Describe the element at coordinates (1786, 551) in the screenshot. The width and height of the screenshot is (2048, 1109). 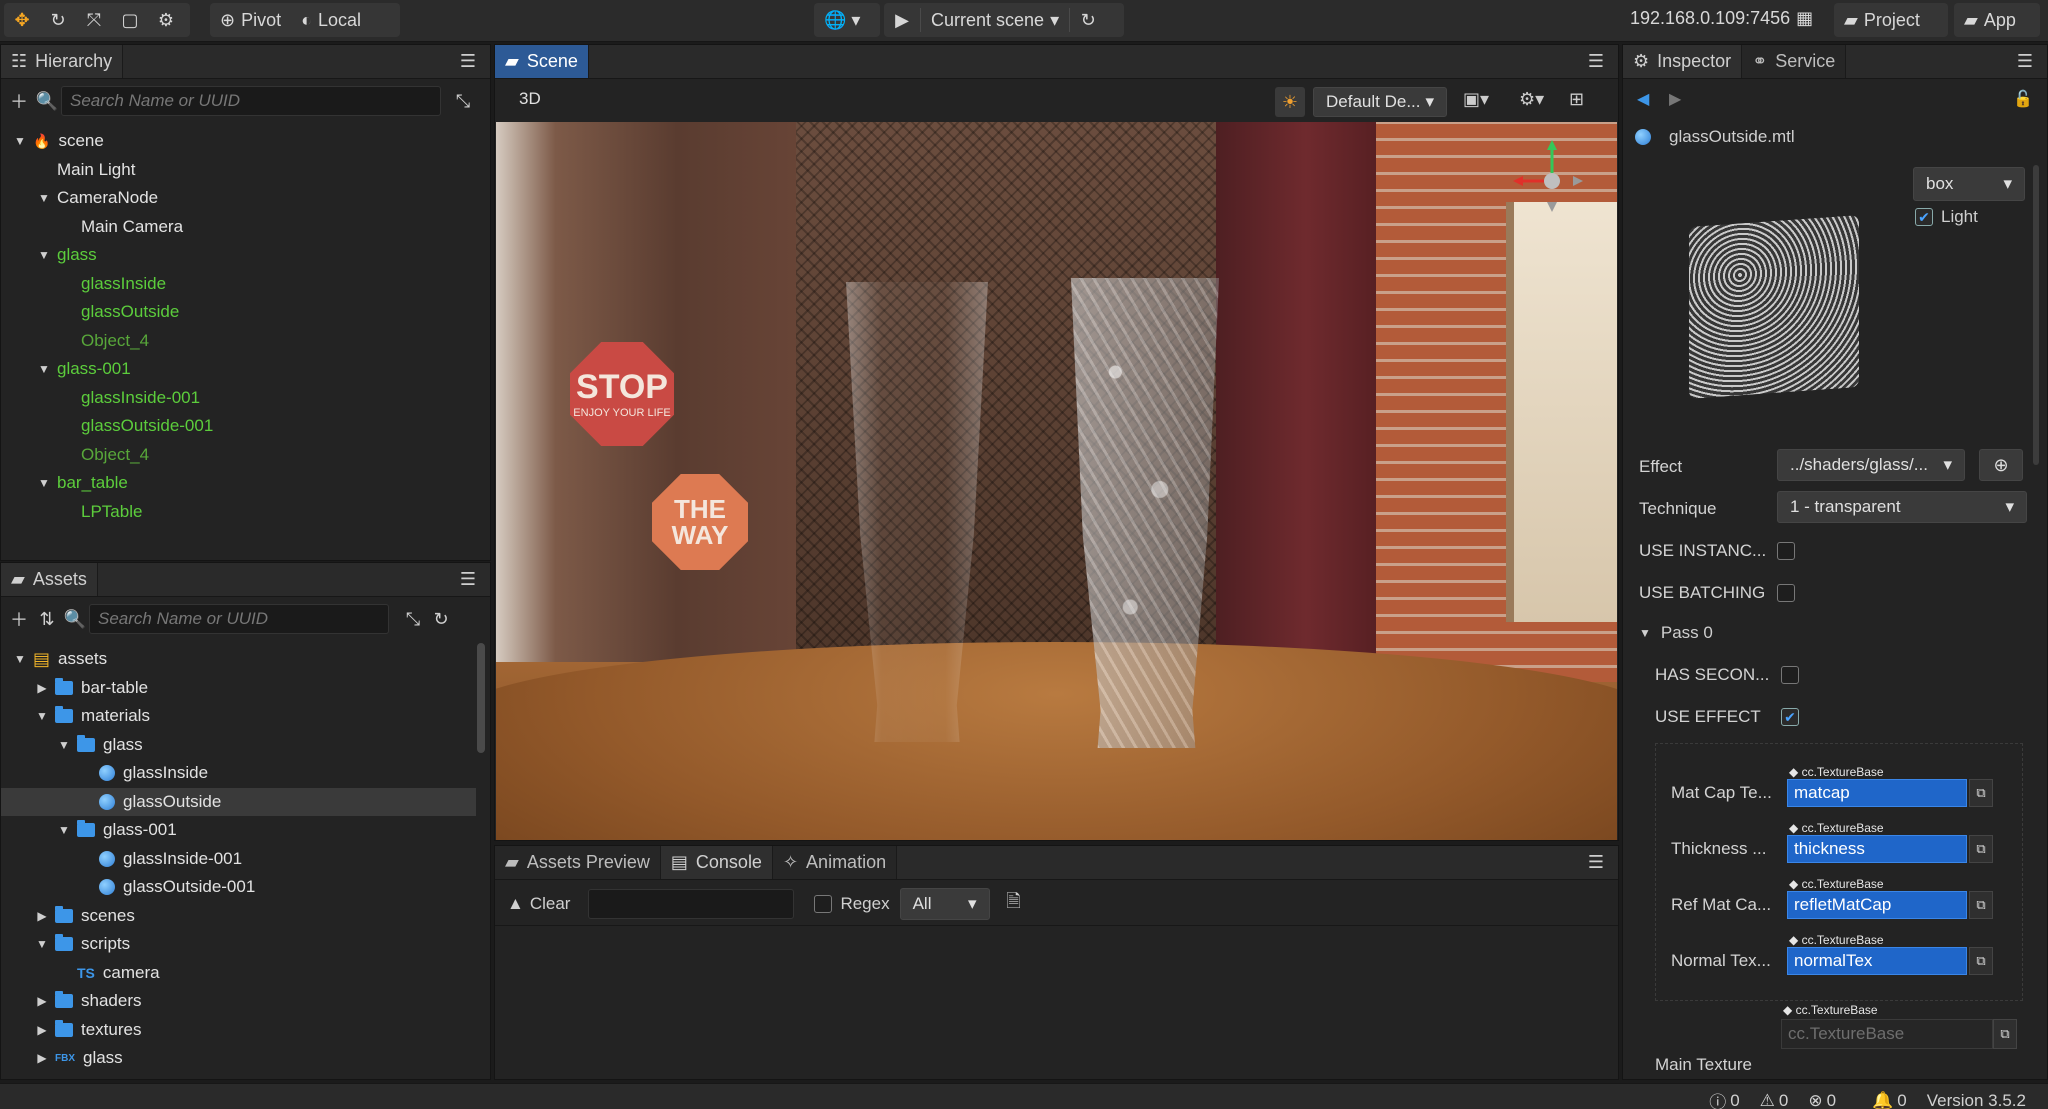
I see `use-instancing-checkbox` at that location.